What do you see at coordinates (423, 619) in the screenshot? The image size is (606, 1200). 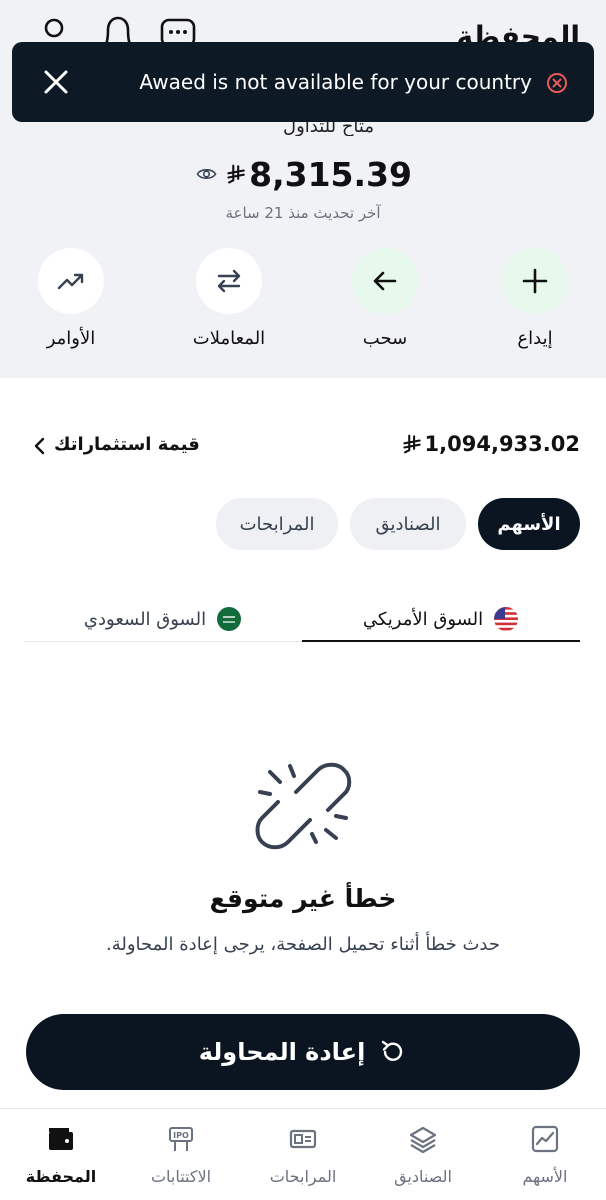 I see `us-market-label: السوق الأمريكي` at bounding box center [423, 619].